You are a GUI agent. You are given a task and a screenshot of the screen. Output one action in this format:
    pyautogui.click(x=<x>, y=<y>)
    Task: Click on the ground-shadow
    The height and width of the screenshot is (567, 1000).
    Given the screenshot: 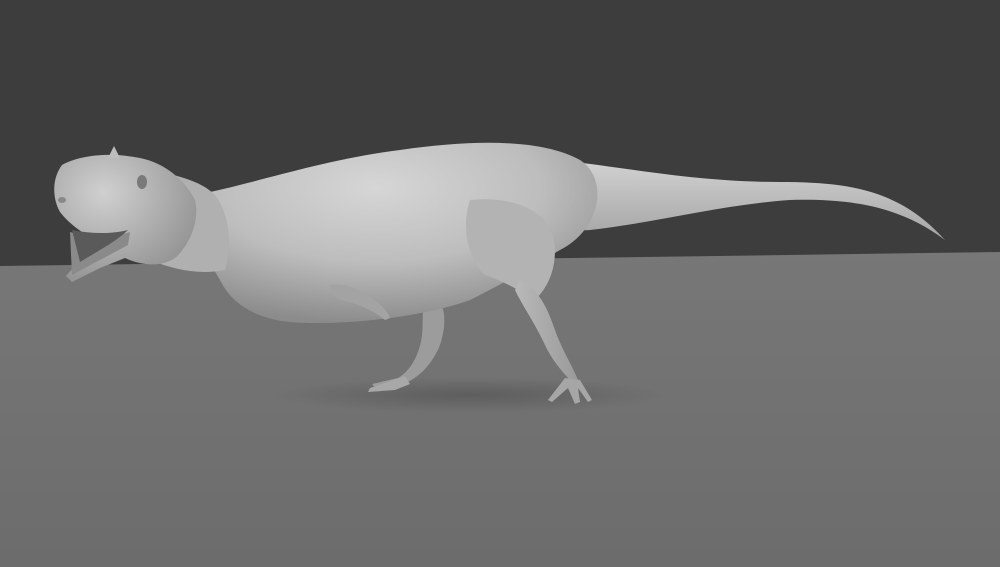 What is the action you would take?
    pyautogui.click(x=470, y=395)
    